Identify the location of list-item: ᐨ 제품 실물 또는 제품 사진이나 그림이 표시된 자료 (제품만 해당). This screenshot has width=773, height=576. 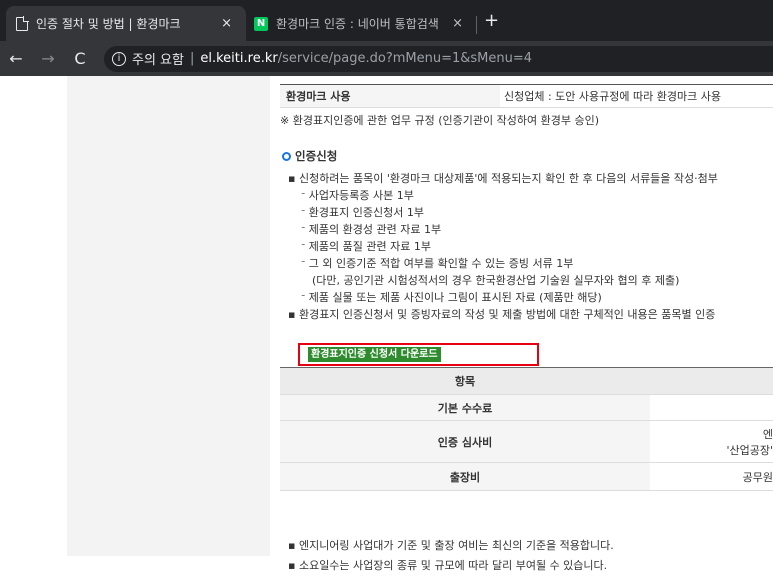
(451, 297).